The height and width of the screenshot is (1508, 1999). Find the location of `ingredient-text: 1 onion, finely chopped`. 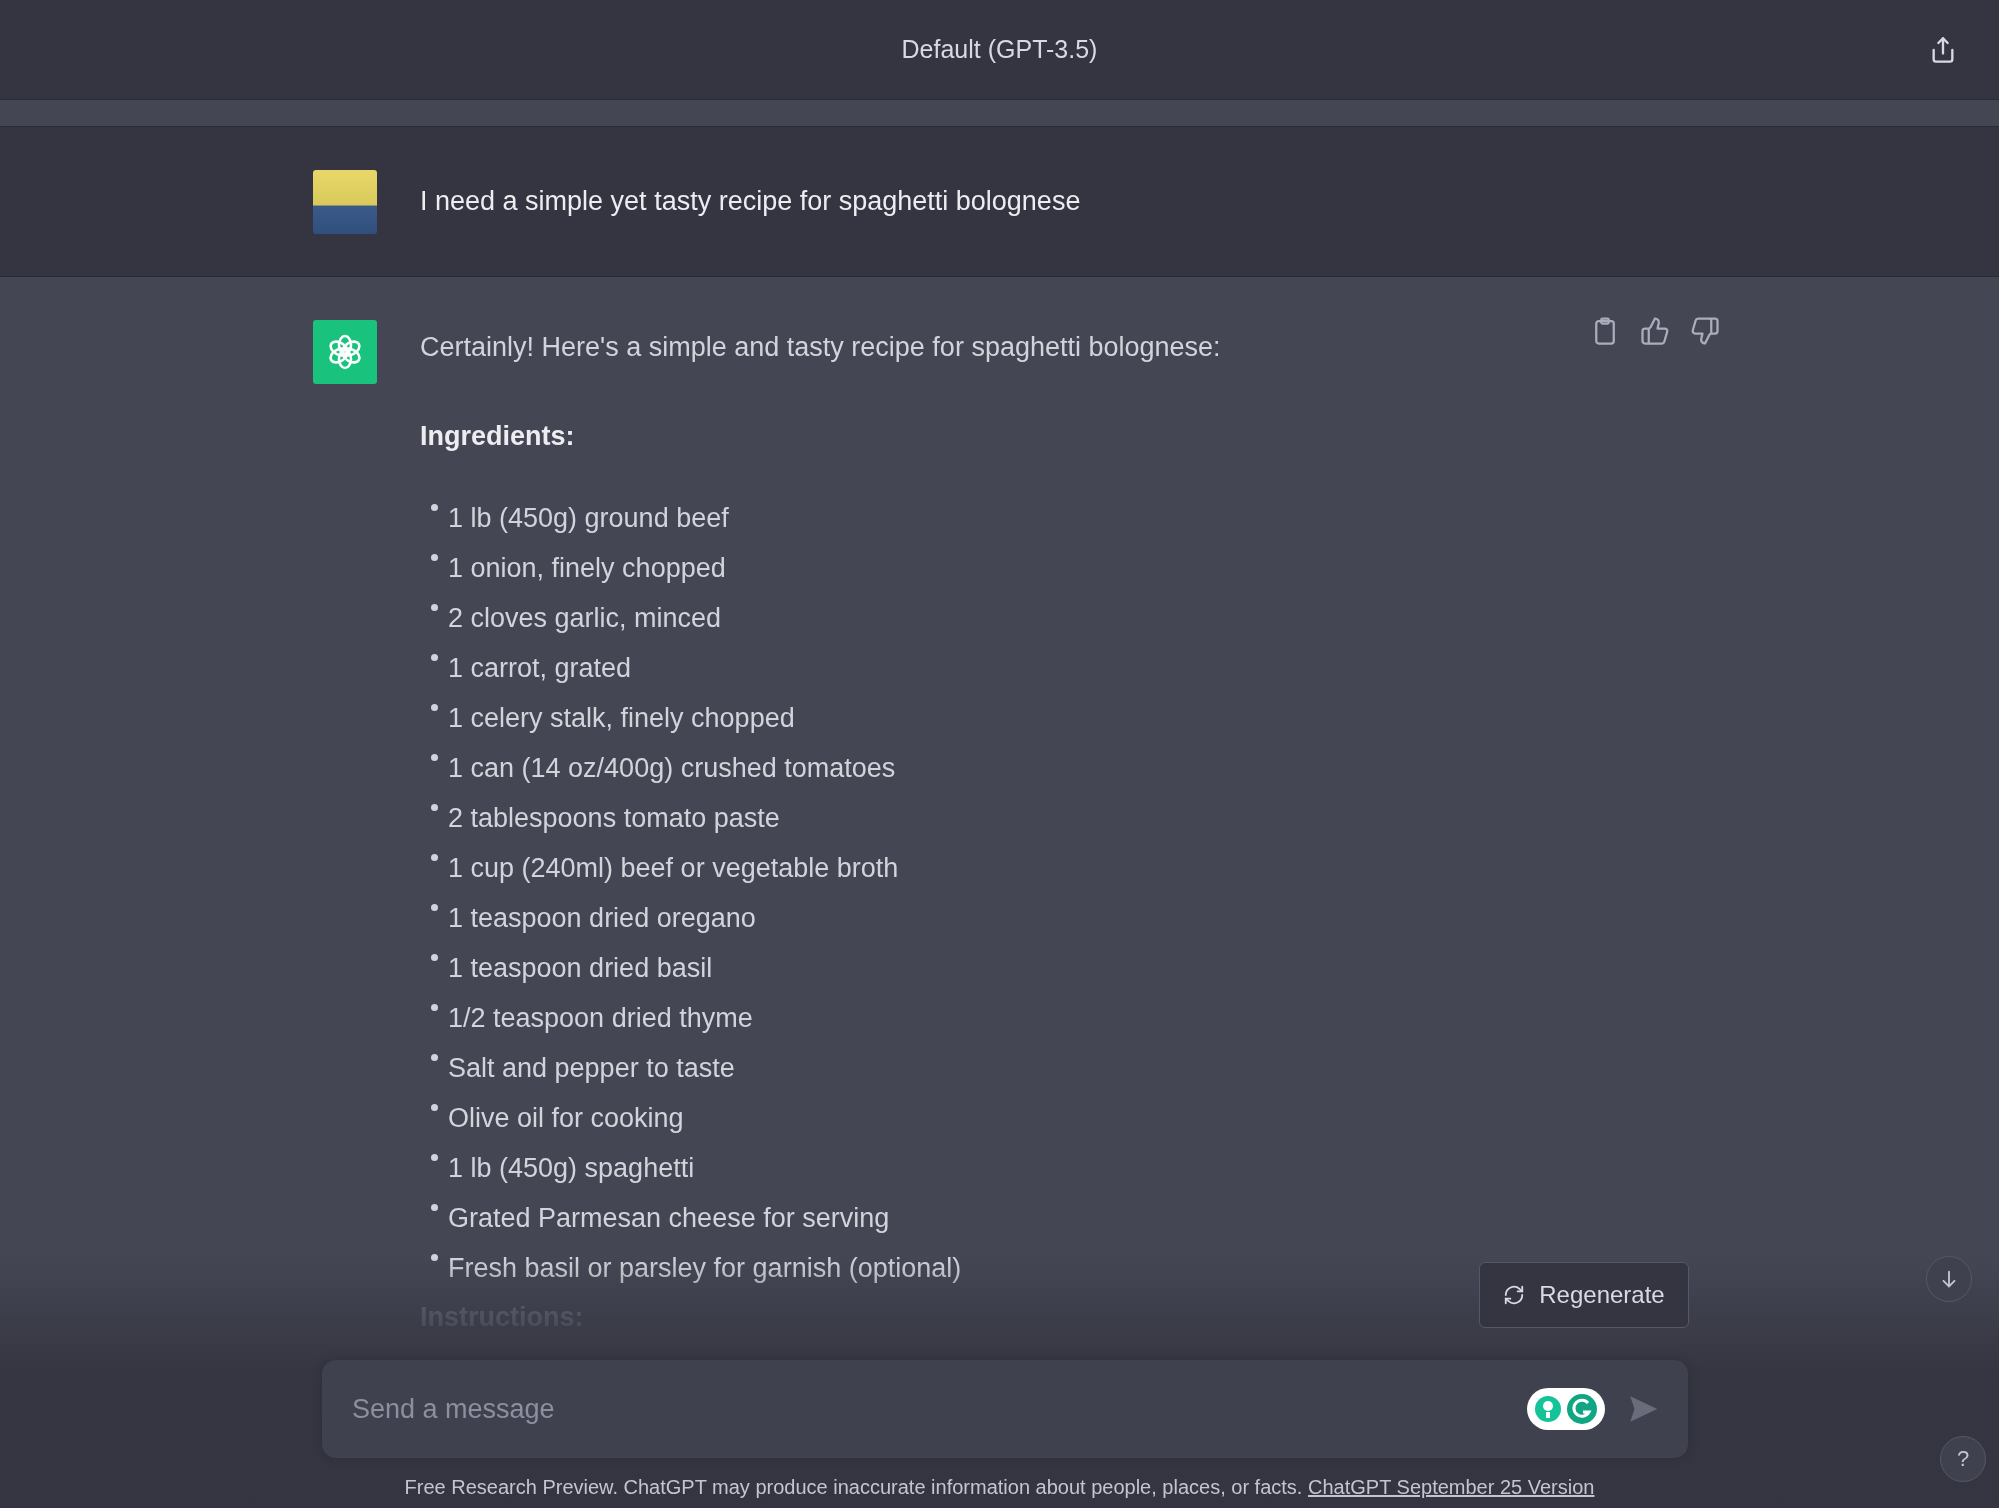

ingredient-text: 1 onion, finely chopped is located at coordinates (587, 568).